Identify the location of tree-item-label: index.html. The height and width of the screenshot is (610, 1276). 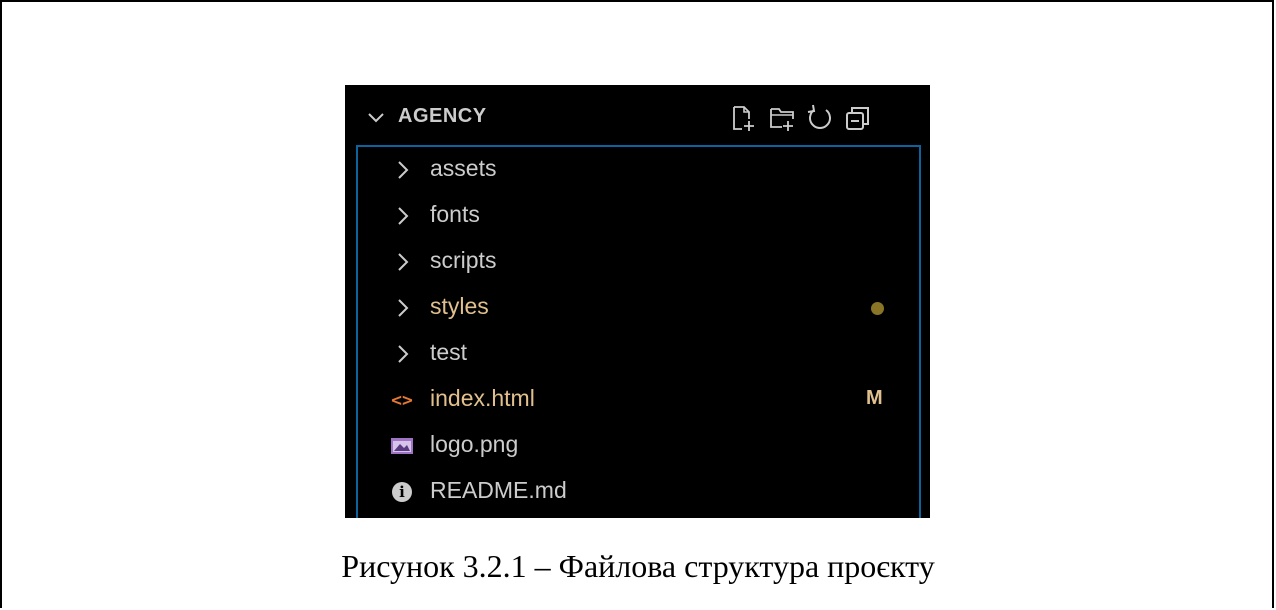
(482, 398).